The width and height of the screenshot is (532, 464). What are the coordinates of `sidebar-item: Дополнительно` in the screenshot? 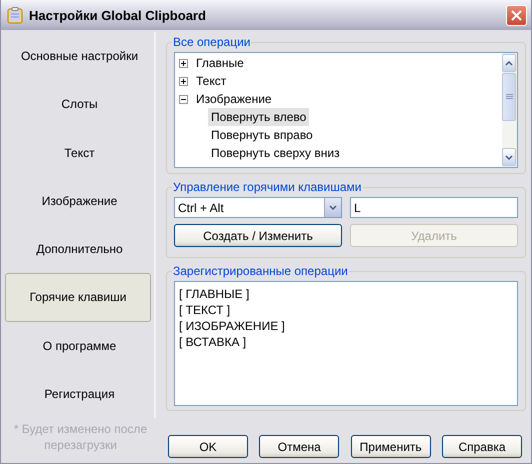 It's located at (79, 249).